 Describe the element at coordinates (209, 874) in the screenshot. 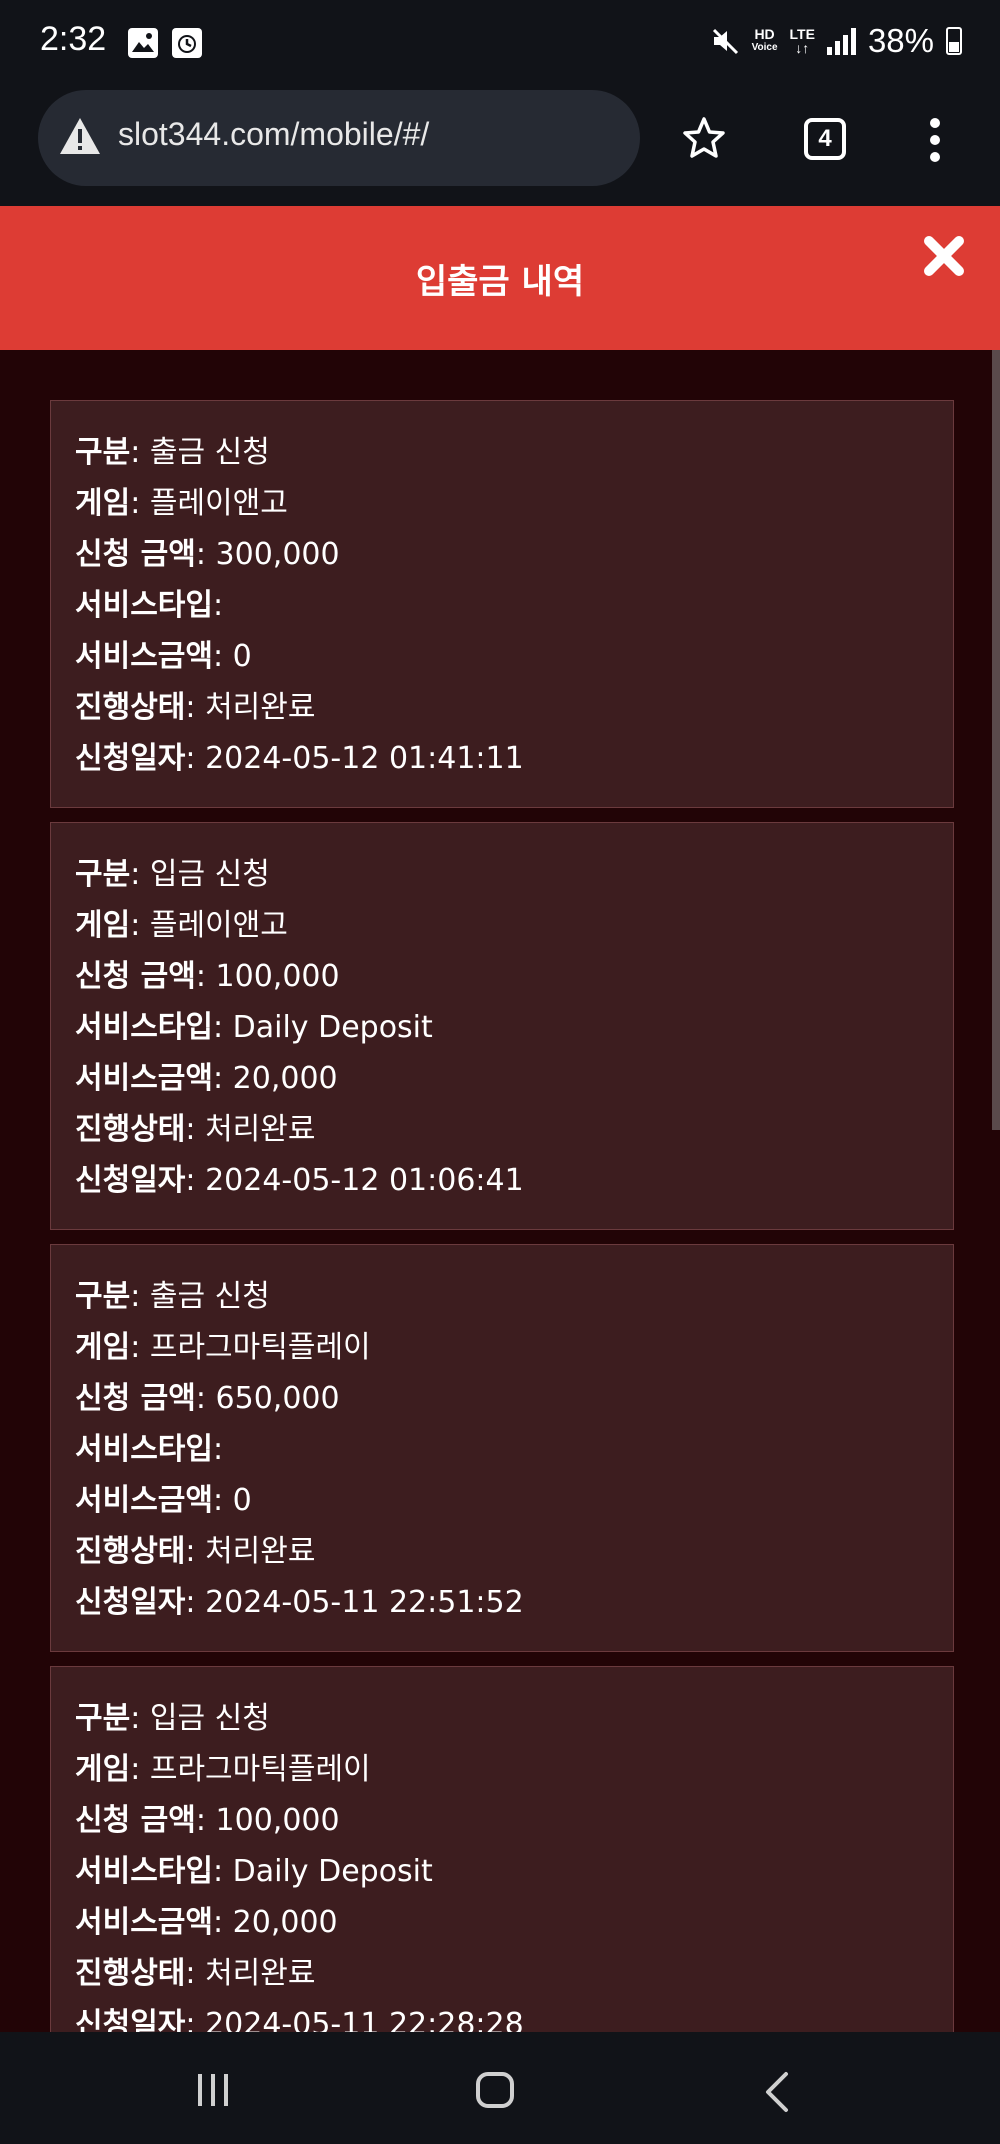

I see `type-value: 입금 신청` at that location.